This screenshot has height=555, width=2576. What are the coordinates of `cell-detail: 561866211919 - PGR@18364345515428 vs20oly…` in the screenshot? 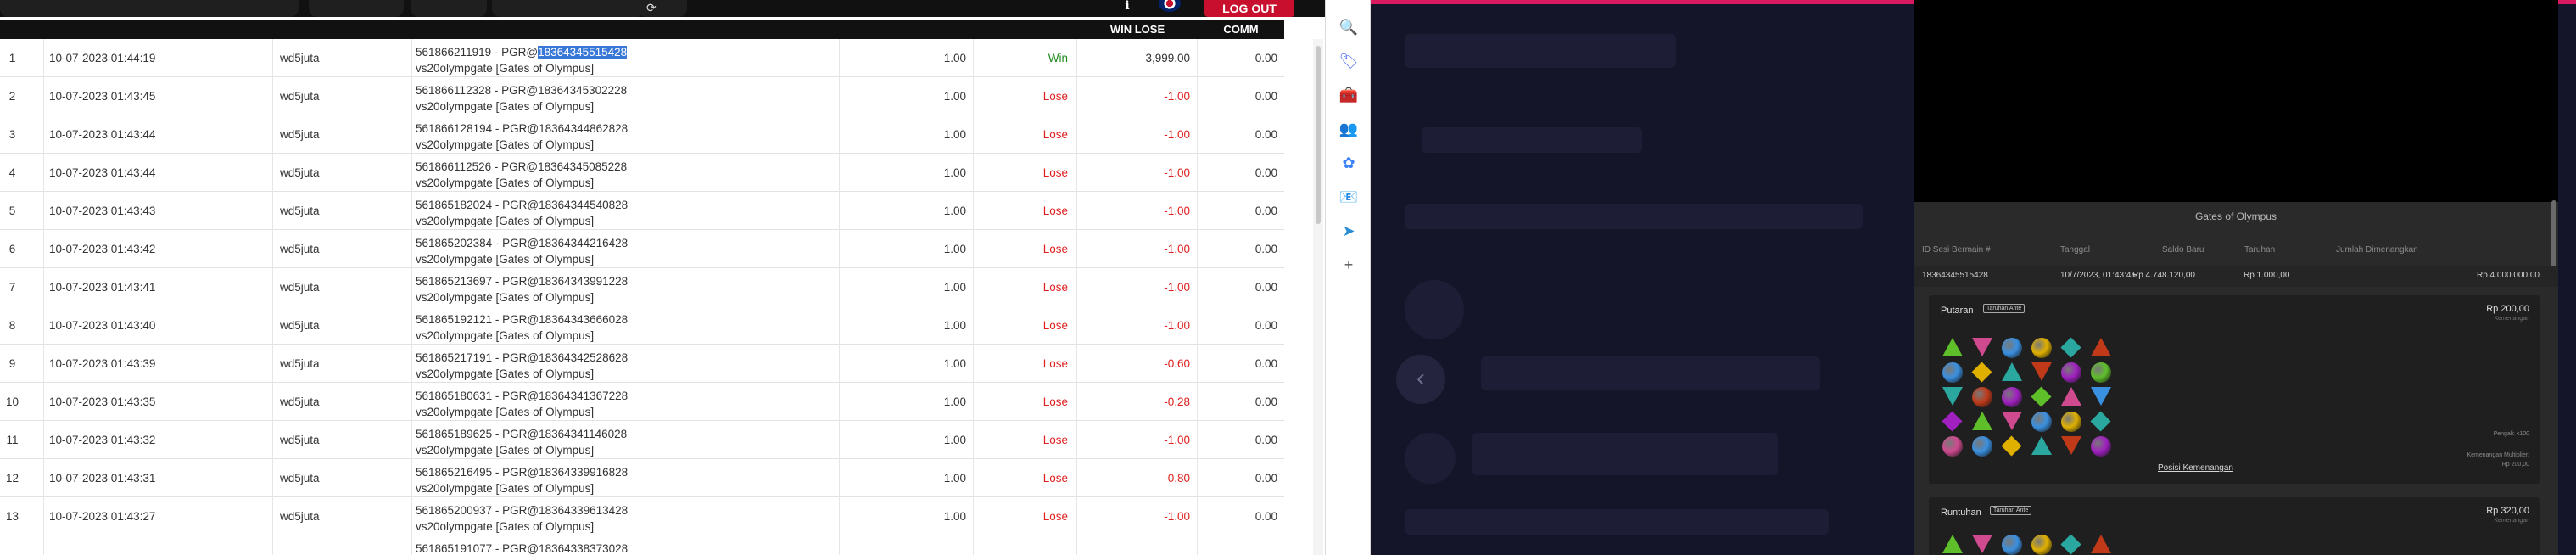 It's located at (626, 58).